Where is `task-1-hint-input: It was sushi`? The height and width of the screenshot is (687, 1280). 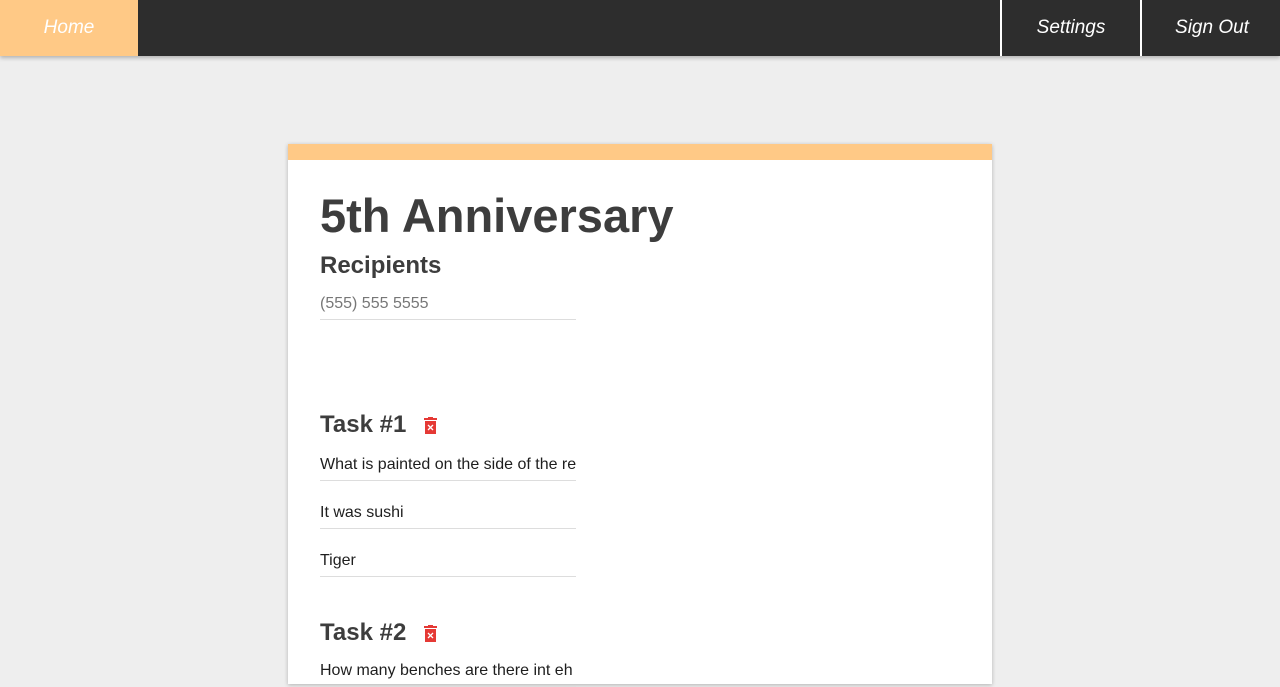
task-1-hint-input: It was sushi is located at coordinates (448, 516).